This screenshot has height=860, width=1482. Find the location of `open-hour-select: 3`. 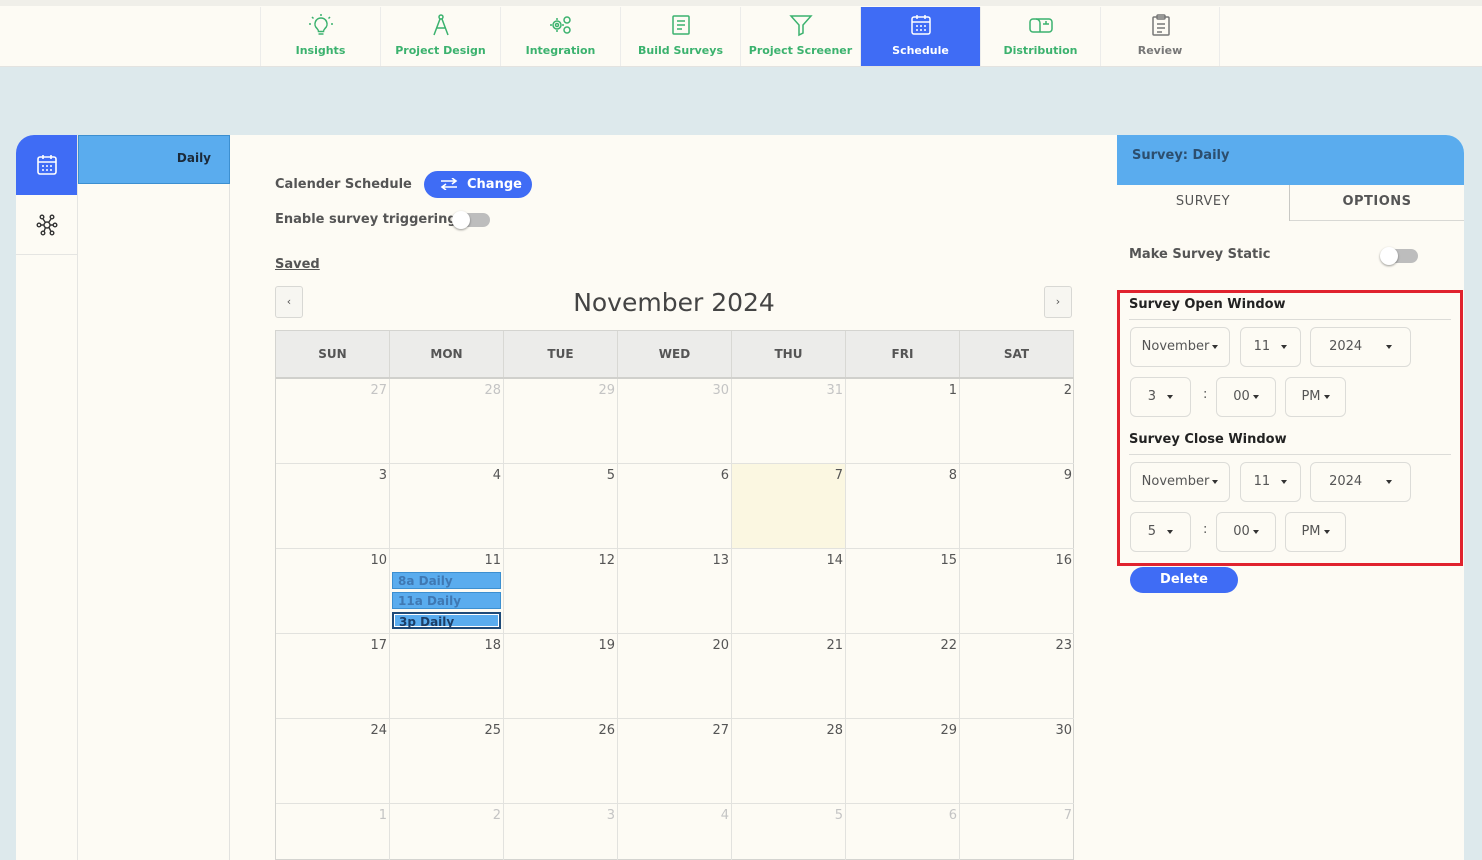

open-hour-select: 3 is located at coordinates (1160, 397).